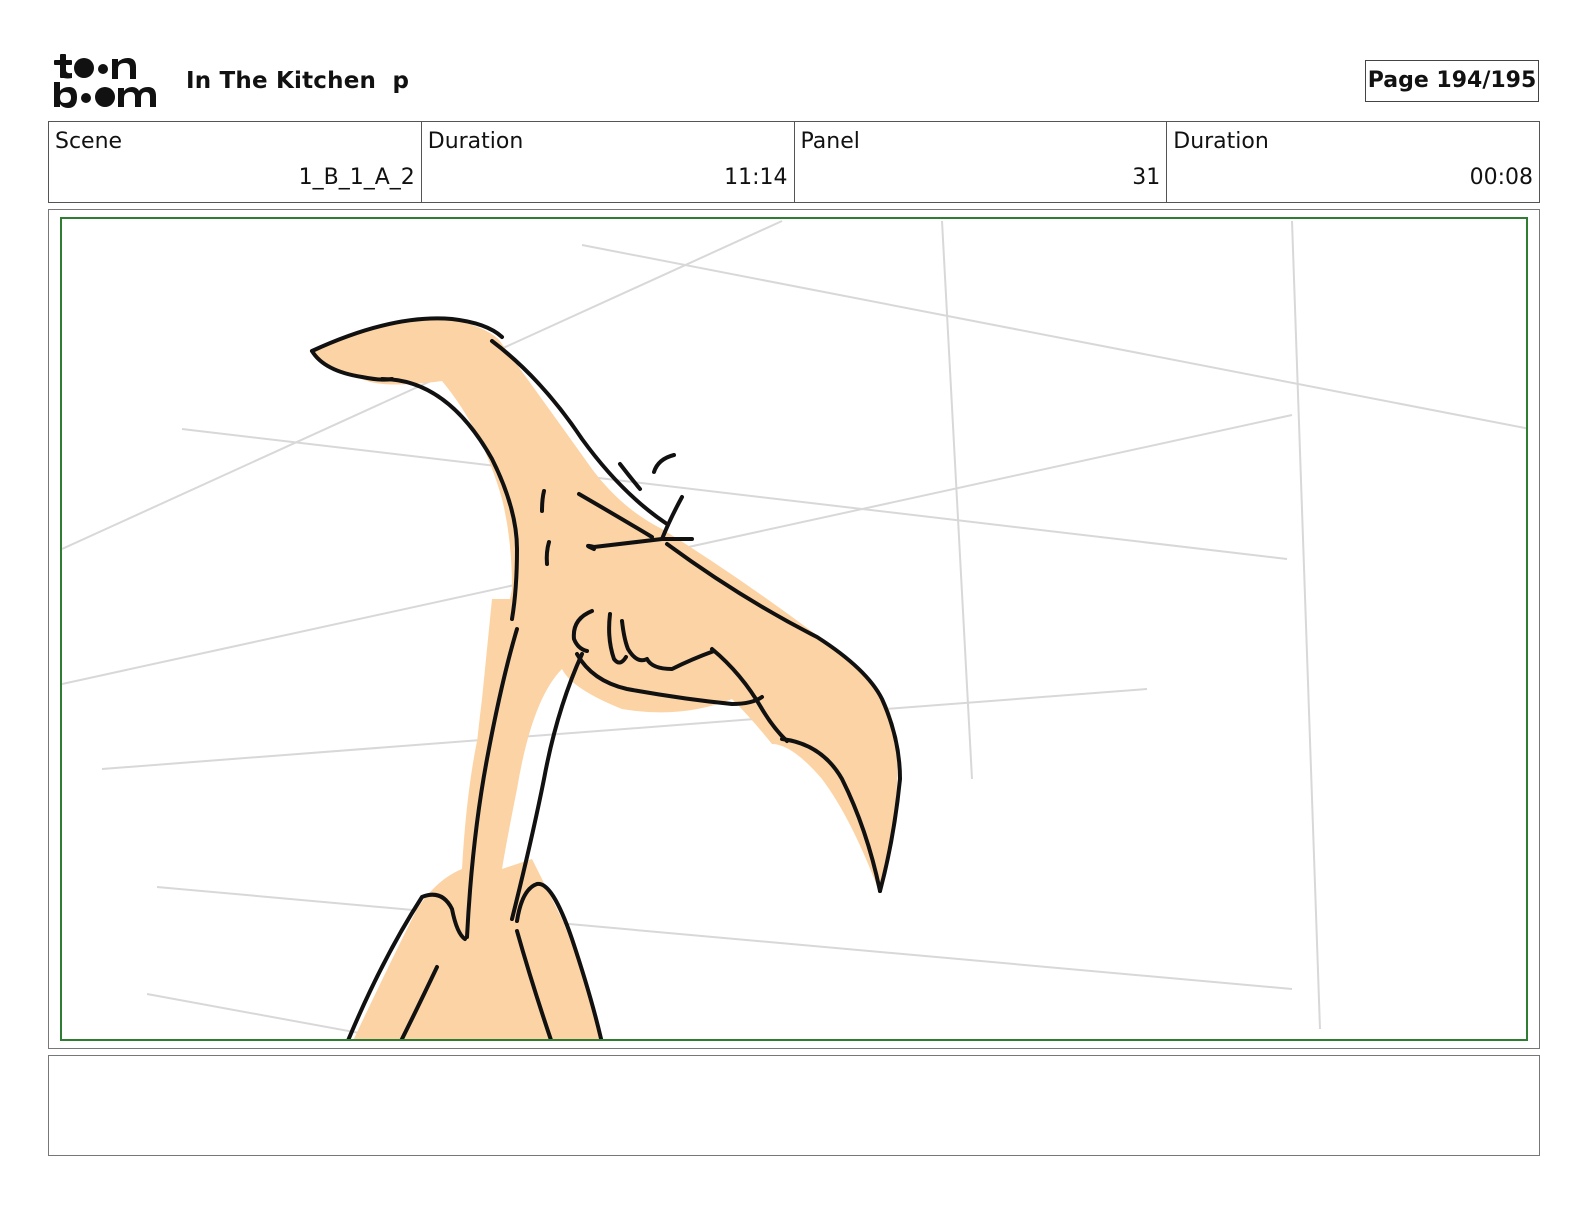  What do you see at coordinates (298, 81) in the screenshot?
I see `project-title: In The Kitchen p` at bounding box center [298, 81].